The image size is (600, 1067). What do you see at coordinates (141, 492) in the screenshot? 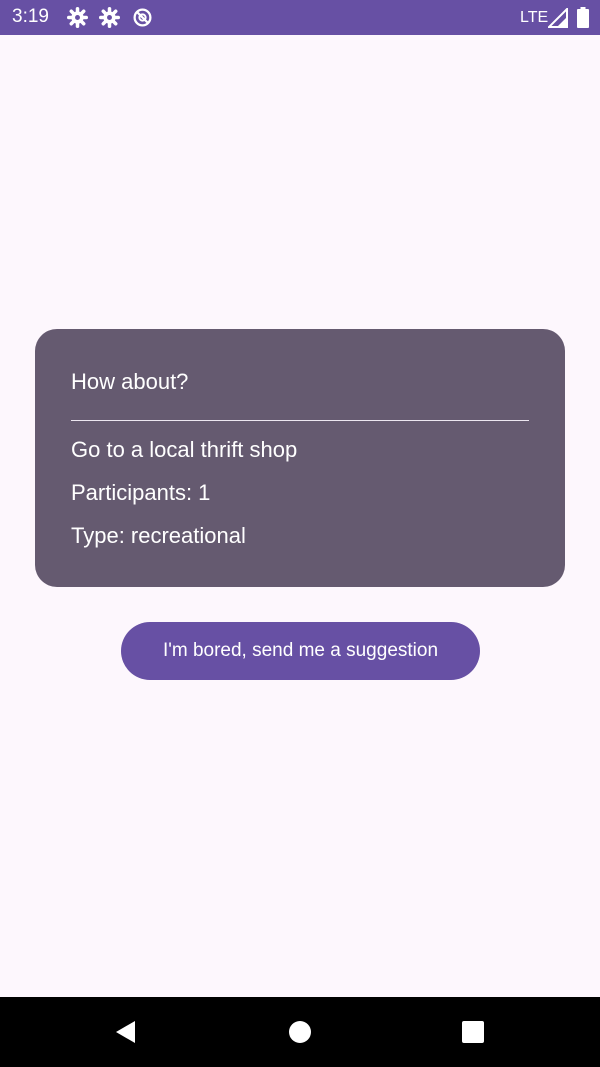
I see `participants-text: Participants: 1` at bounding box center [141, 492].